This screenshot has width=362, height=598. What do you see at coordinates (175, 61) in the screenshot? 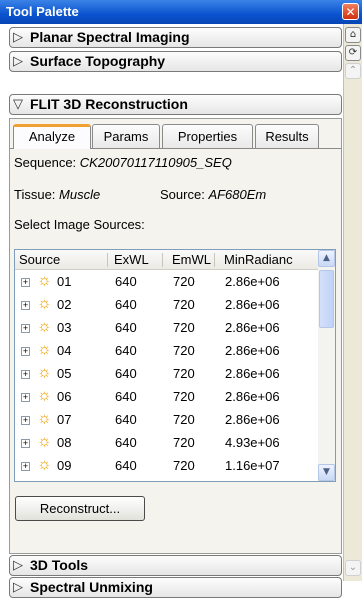
I see `section-surface-topography: ▷ Surface Topography` at bounding box center [175, 61].